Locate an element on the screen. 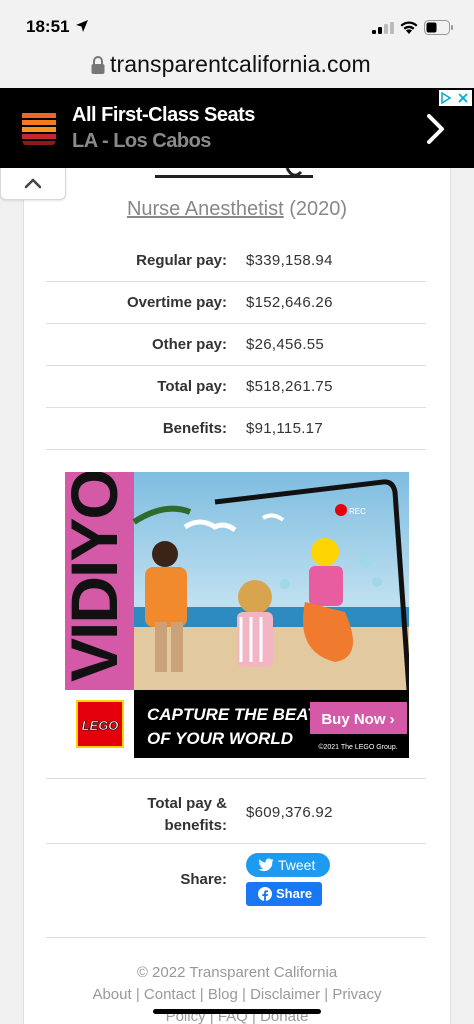 This screenshot has width=474, height=1024. pay-row-overtime: Overtime pay: $152,646.26 is located at coordinates (236, 303).